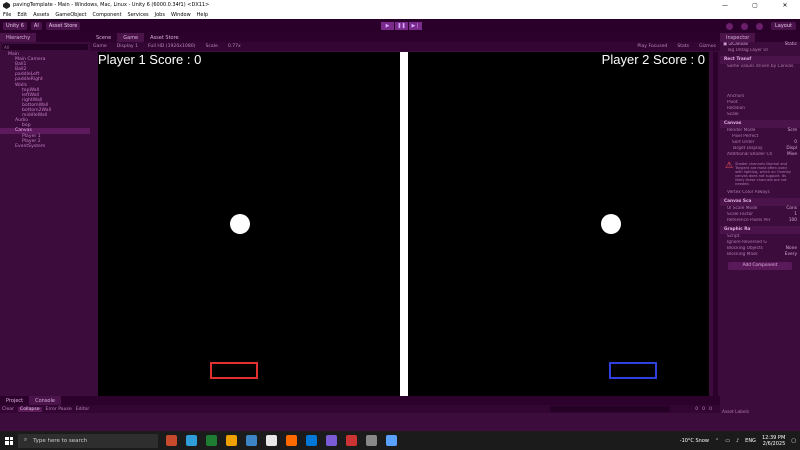 The height and width of the screenshot is (450, 800). I want to click on vertex-color-label: Vertex Color Always, so click(748, 192).